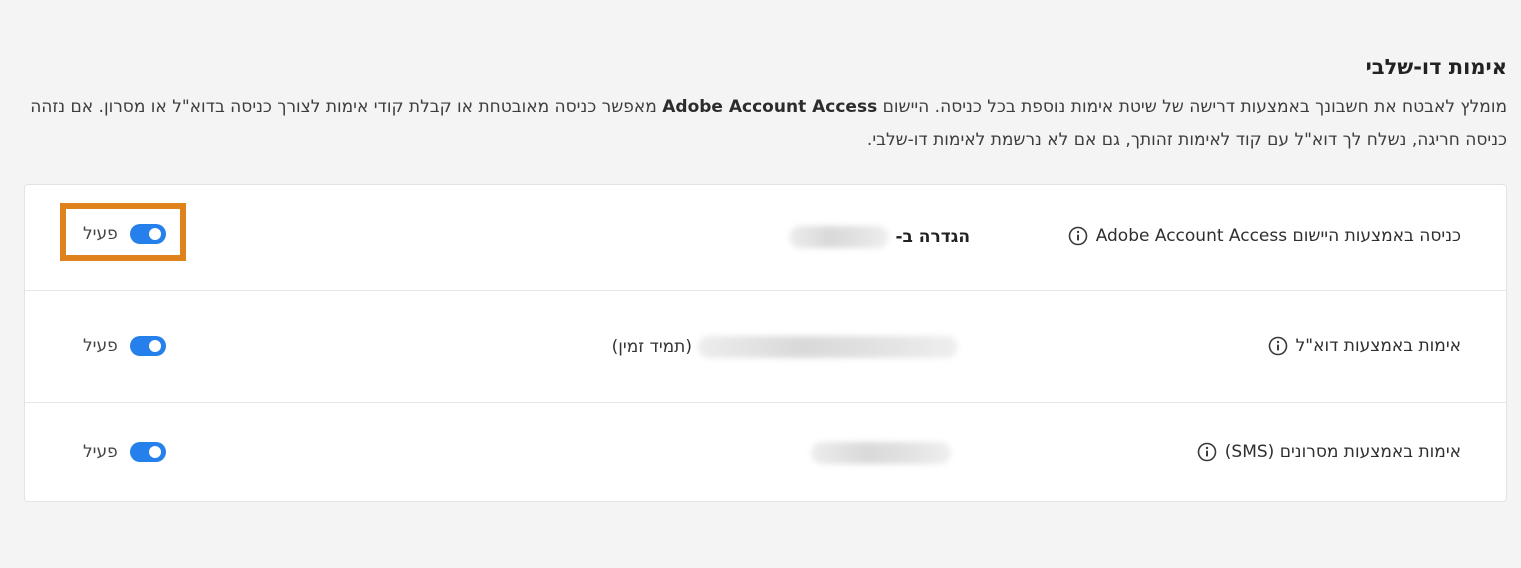  I want to click on method-detail-sms, so click(881, 453).